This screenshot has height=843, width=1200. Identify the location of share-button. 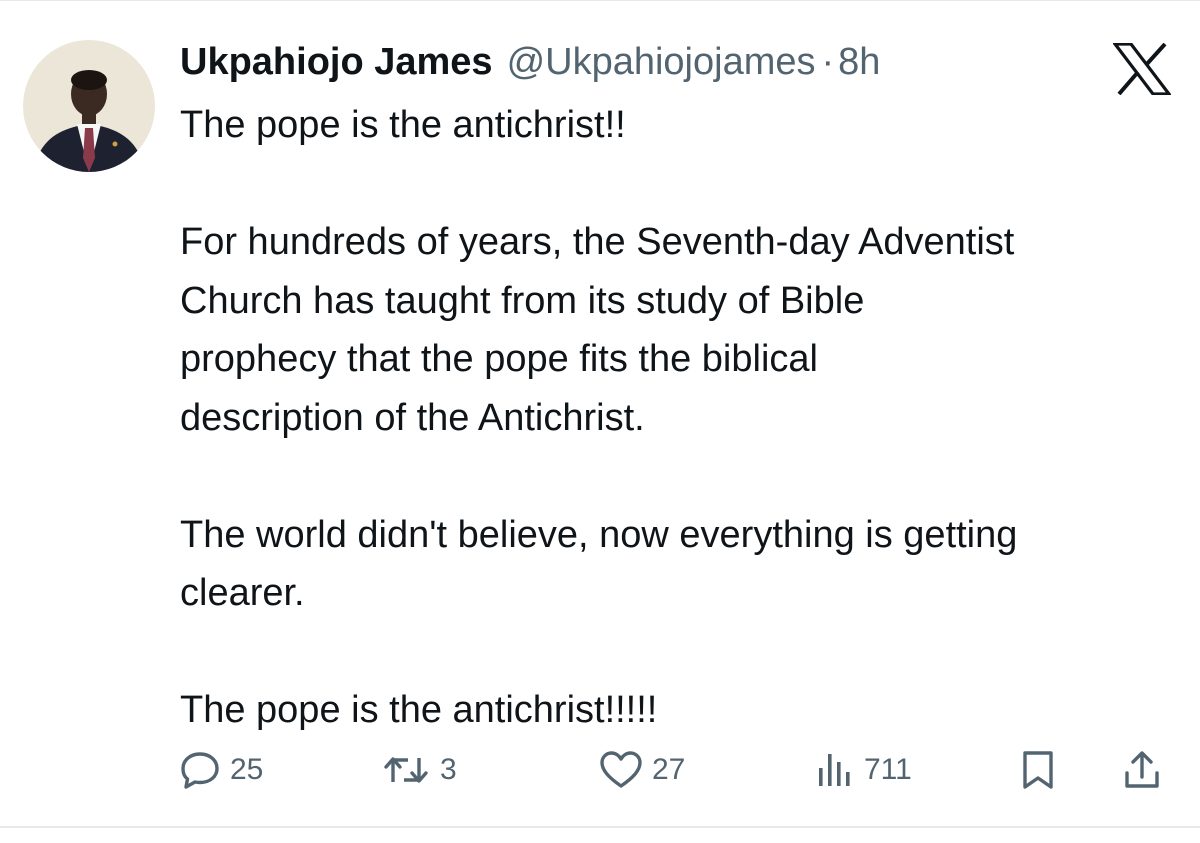
(1142, 770).